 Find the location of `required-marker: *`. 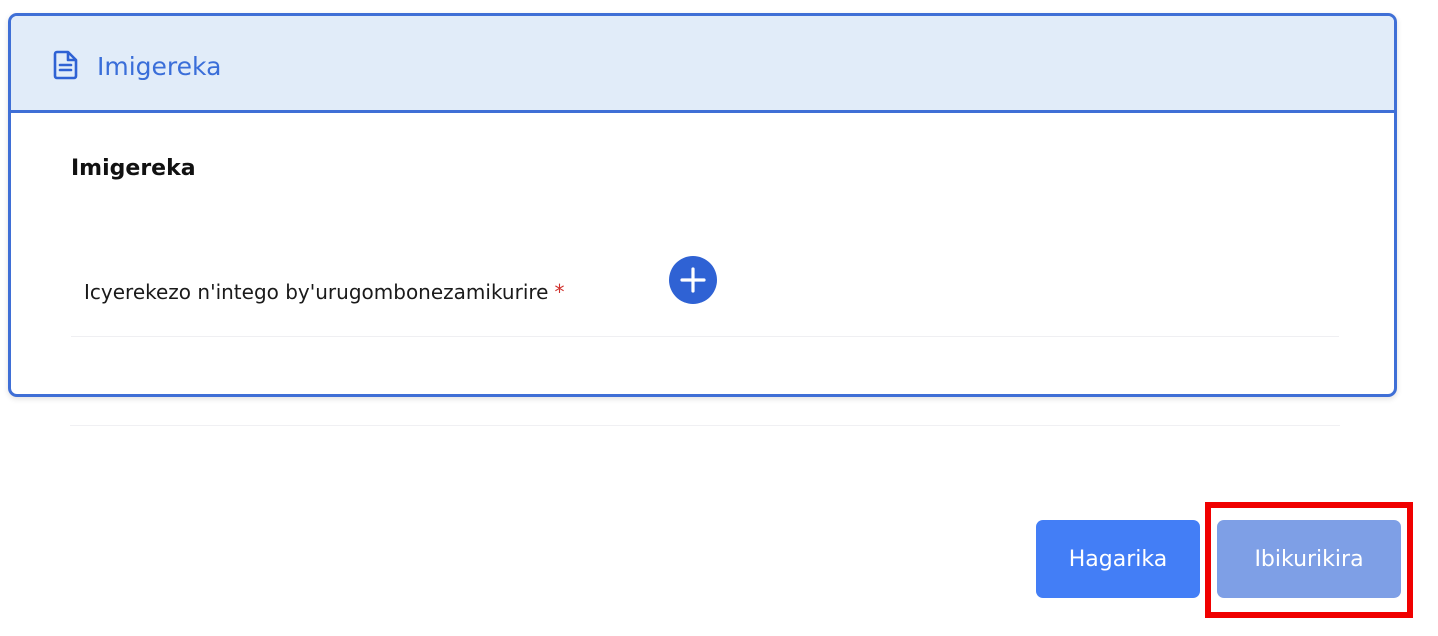

required-marker: * is located at coordinates (559, 292).